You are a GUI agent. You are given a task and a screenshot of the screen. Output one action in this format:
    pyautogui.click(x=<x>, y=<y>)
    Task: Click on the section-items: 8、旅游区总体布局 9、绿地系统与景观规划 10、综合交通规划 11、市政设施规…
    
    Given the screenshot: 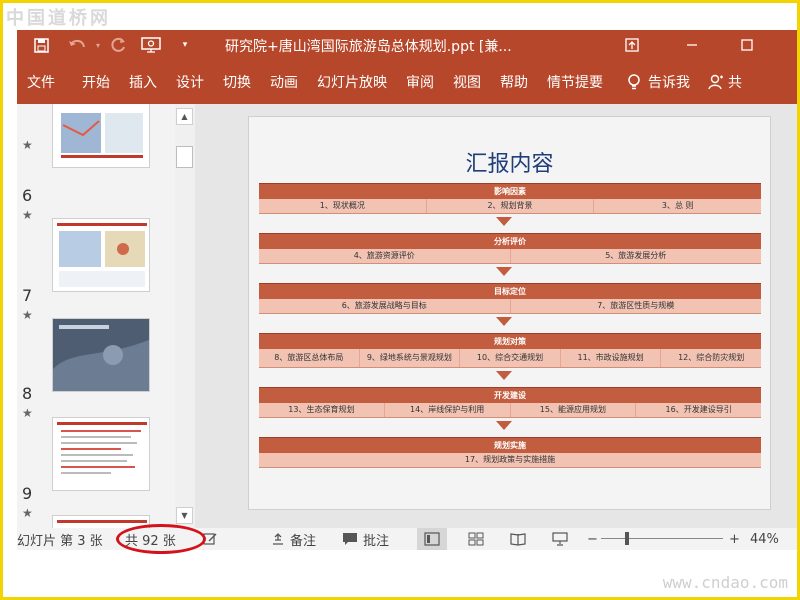 What is the action you would take?
    pyautogui.click(x=510, y=358)
    